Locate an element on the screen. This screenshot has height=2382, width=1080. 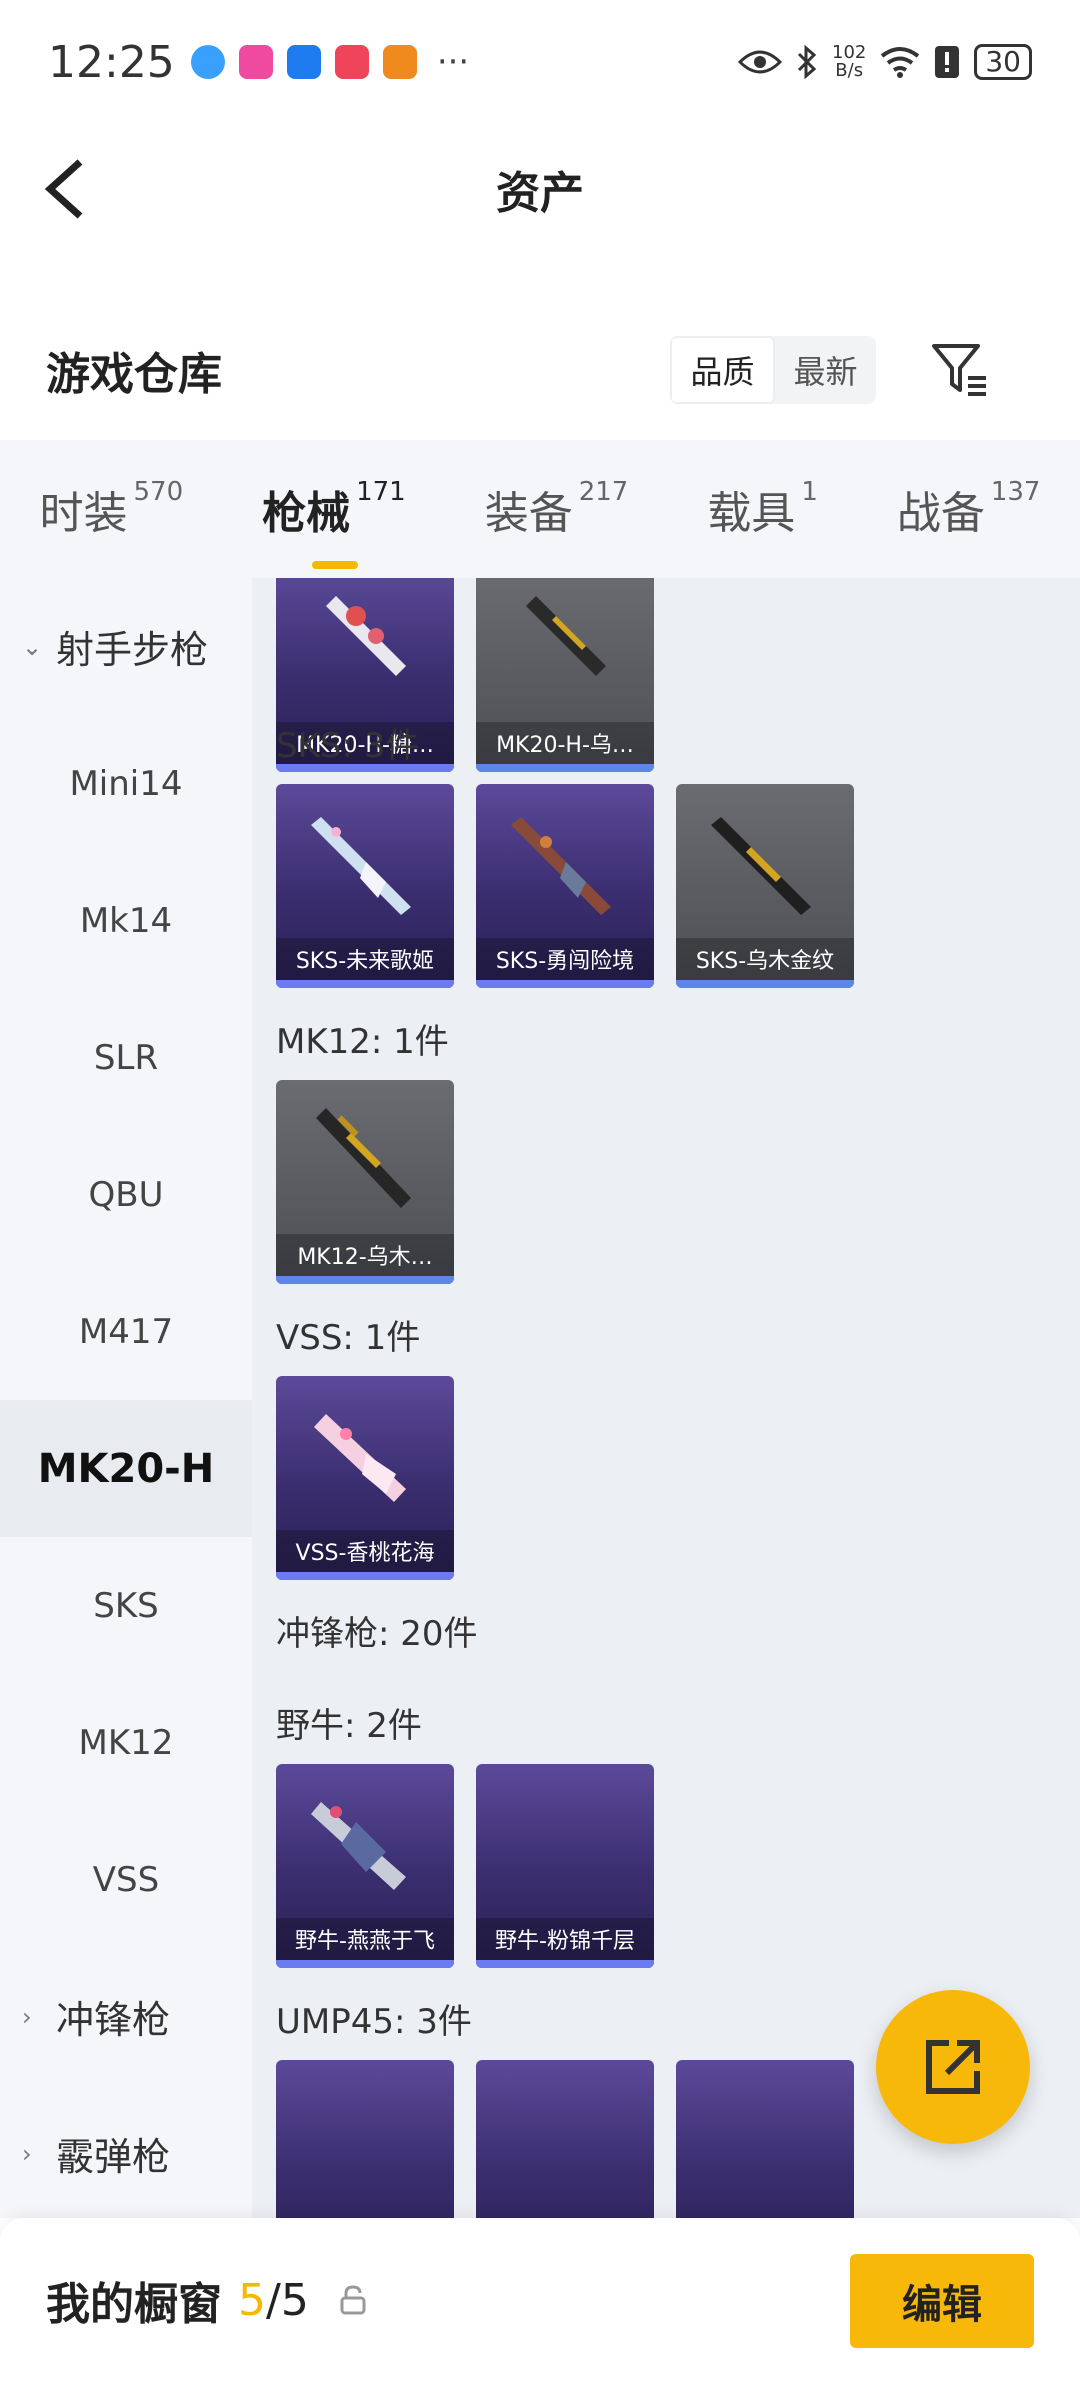
sidebar-item-label: 霰弹枪 is located at coordinates (113, 2157).